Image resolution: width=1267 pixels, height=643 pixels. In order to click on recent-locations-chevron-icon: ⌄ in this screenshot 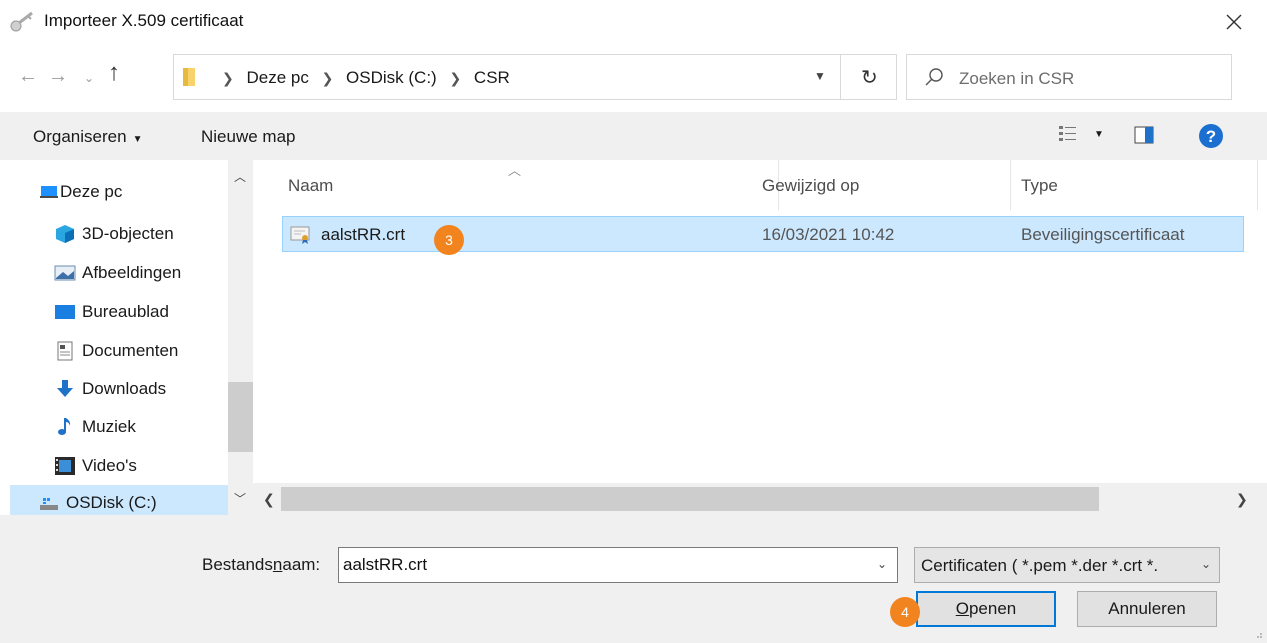, I will do `click(89, 78)`.